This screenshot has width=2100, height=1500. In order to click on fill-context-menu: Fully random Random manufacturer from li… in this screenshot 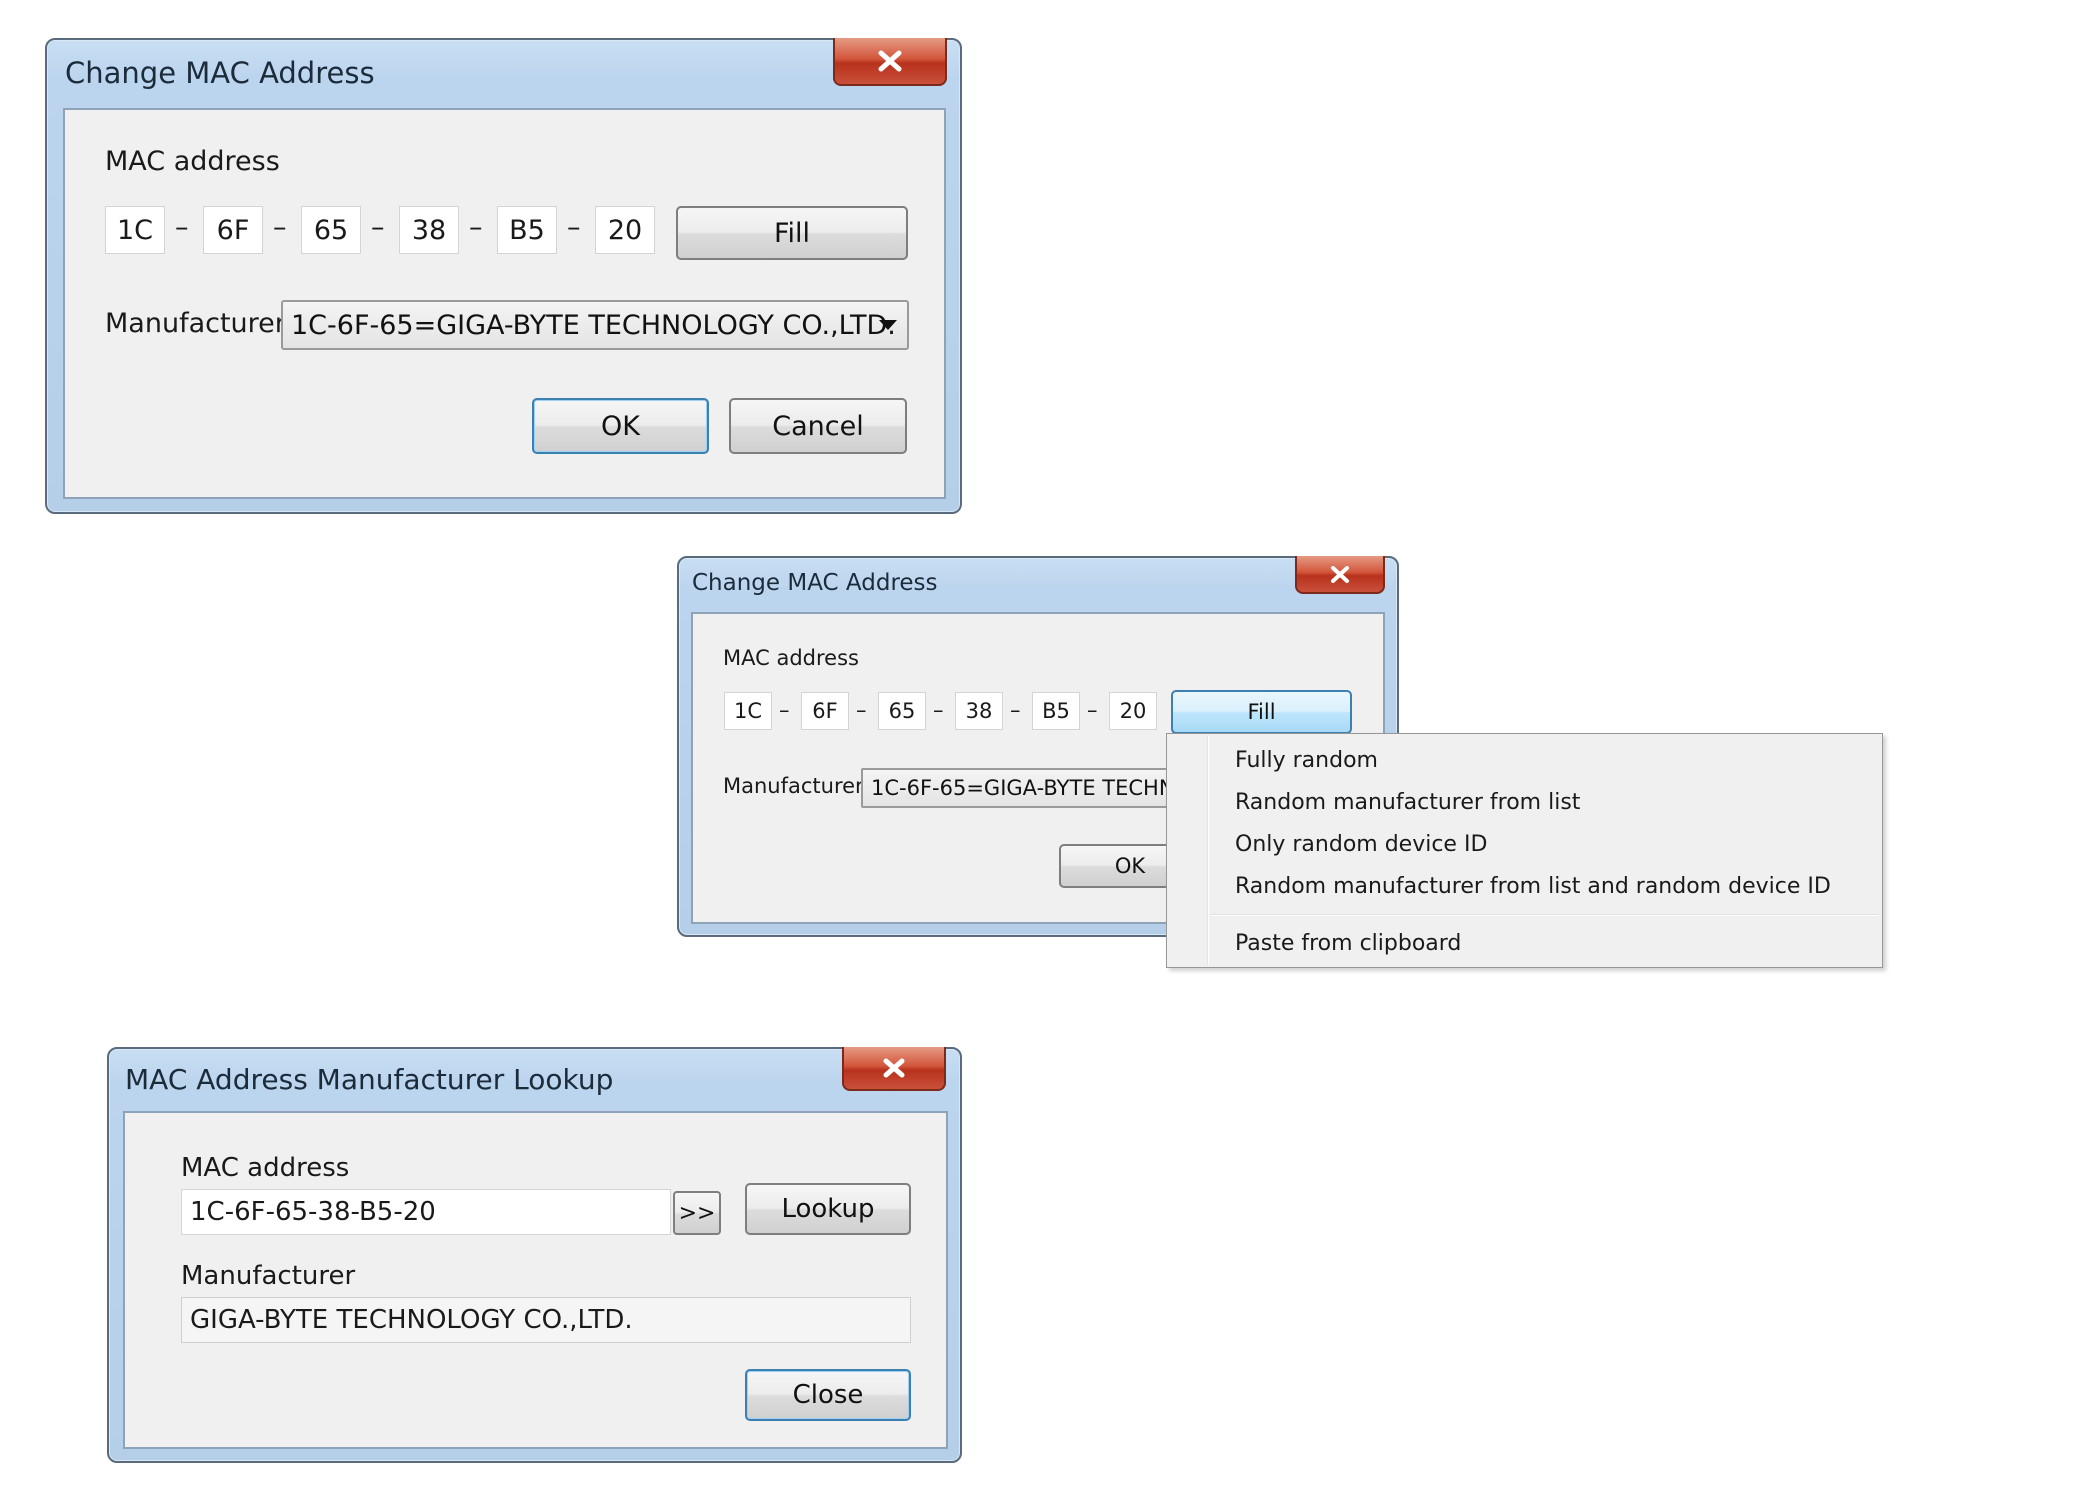, I will do `click(1524, 850)`.